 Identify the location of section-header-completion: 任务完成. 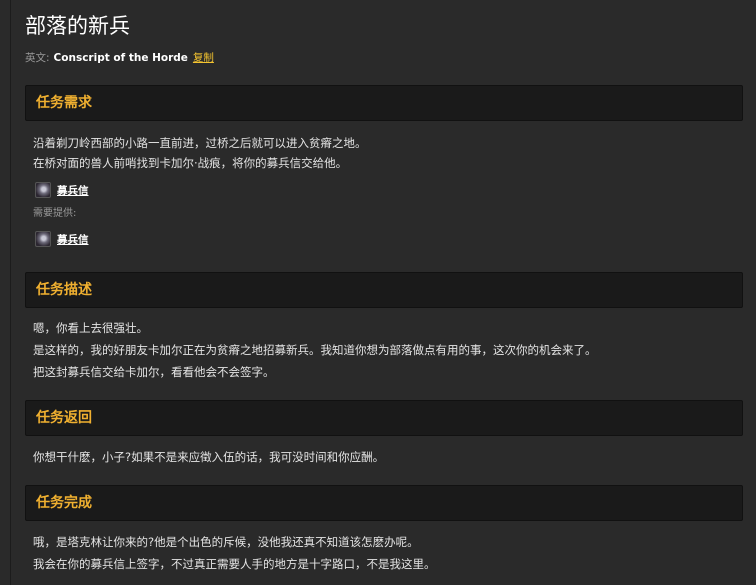
(384, 503).